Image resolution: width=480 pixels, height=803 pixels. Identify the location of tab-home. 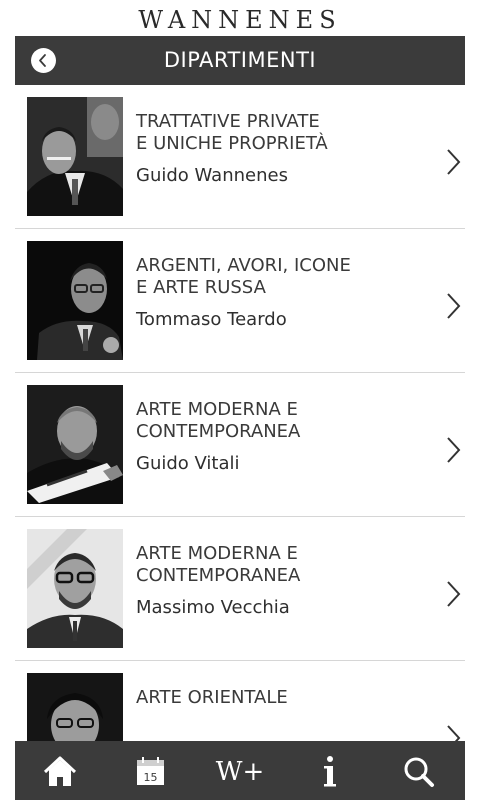
(60, 770).